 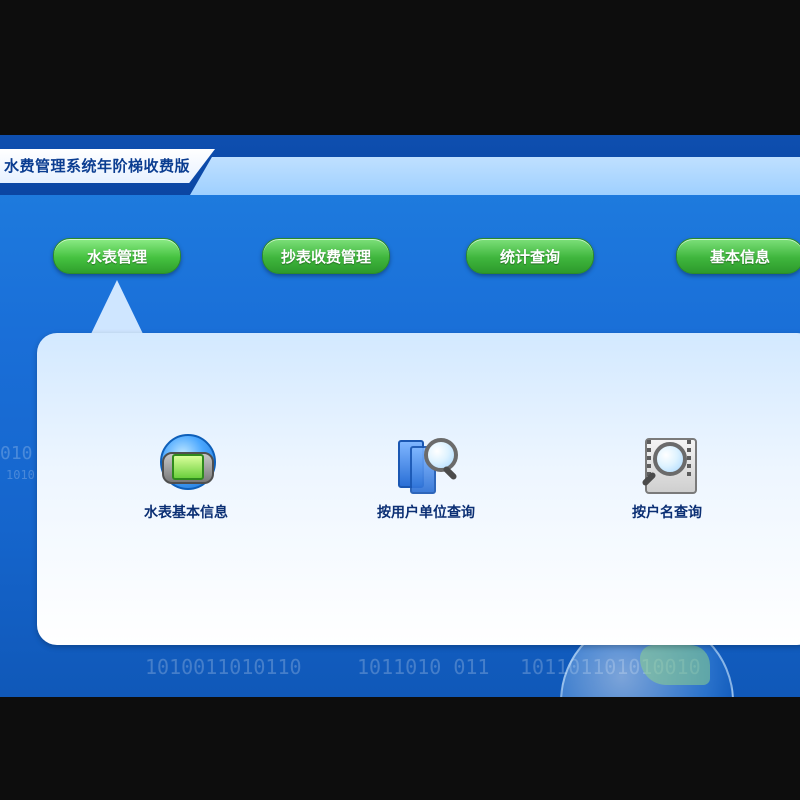 I want to click on query-by-name-icon, so click(x=667, y=464).